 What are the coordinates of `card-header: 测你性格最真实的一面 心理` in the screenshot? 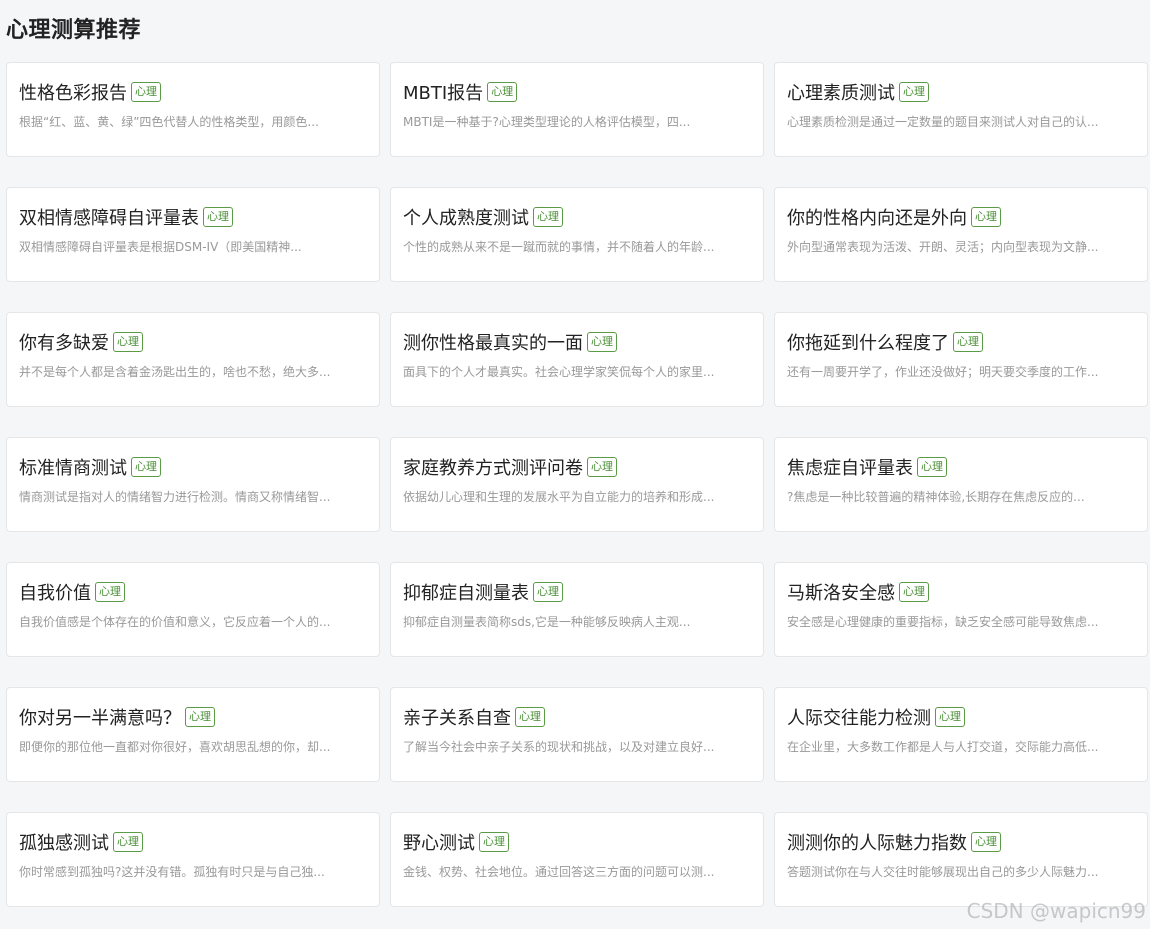 It's located at (577, 342).